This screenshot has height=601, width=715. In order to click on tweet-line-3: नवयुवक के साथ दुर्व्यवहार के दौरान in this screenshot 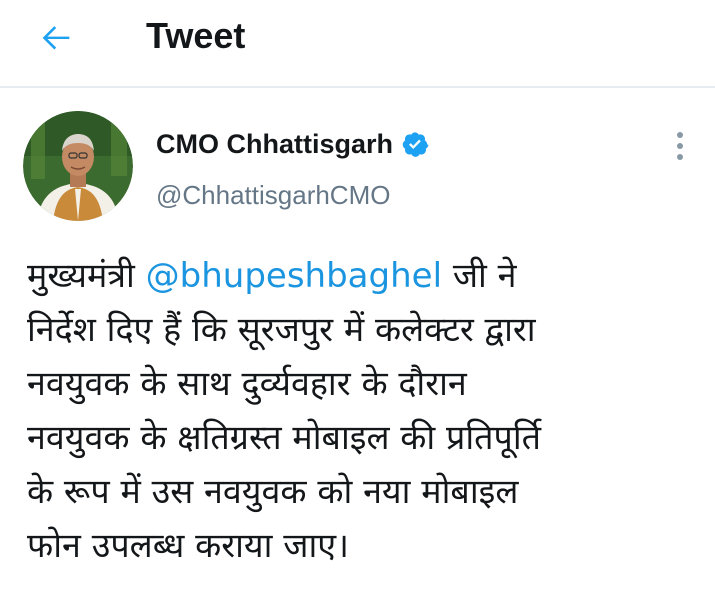, I will do `click(247, 384)`.